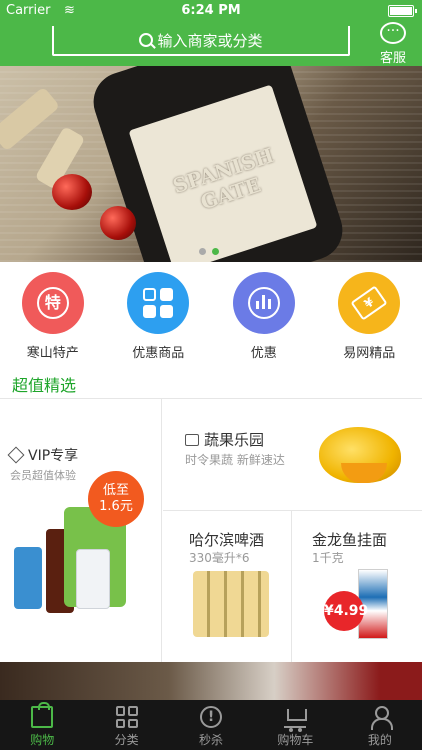 This screenshot has width=422, height=750. What do you see at coordinates (263, 303) in the screenshot?
I see `chart-bars-icon` at bounding box center [263, 303].